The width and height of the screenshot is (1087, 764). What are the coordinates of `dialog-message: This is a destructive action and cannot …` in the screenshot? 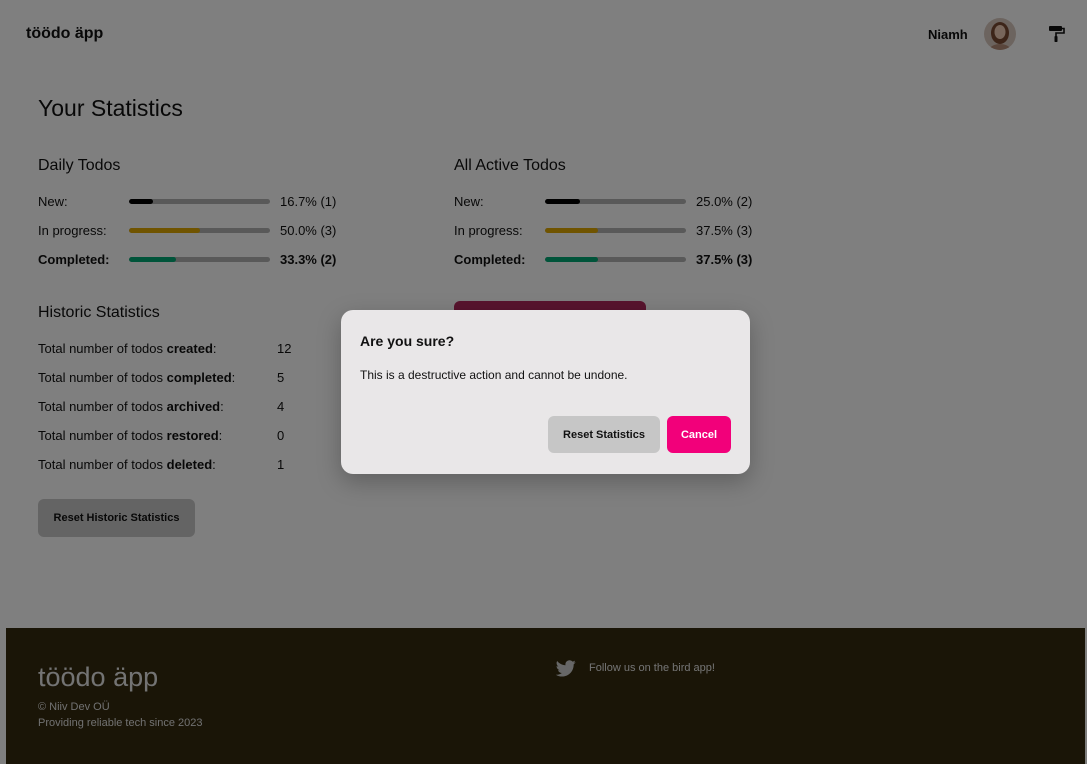 It's located at (494, 375).